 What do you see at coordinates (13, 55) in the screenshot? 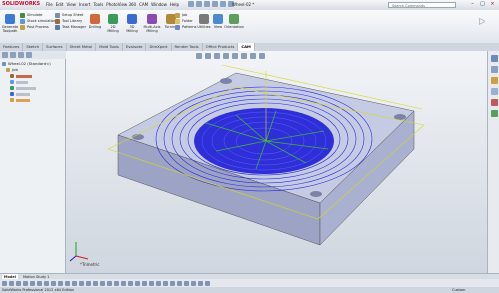
I see `property-manager-tab-icon` at bounding box center [13, 55].